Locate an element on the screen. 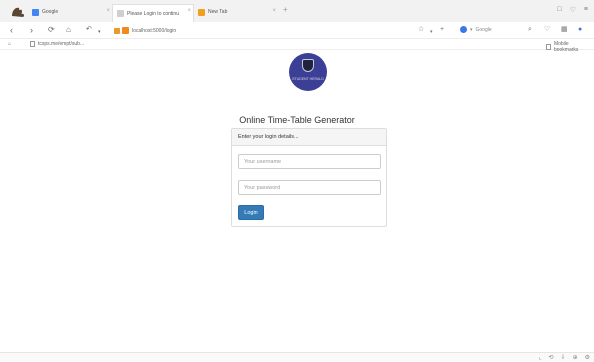 The image size is (594, 362). status-icons: ⌞ ⟲ ⇩ ⊕ ⚙ is located at coordinates (564, 357).